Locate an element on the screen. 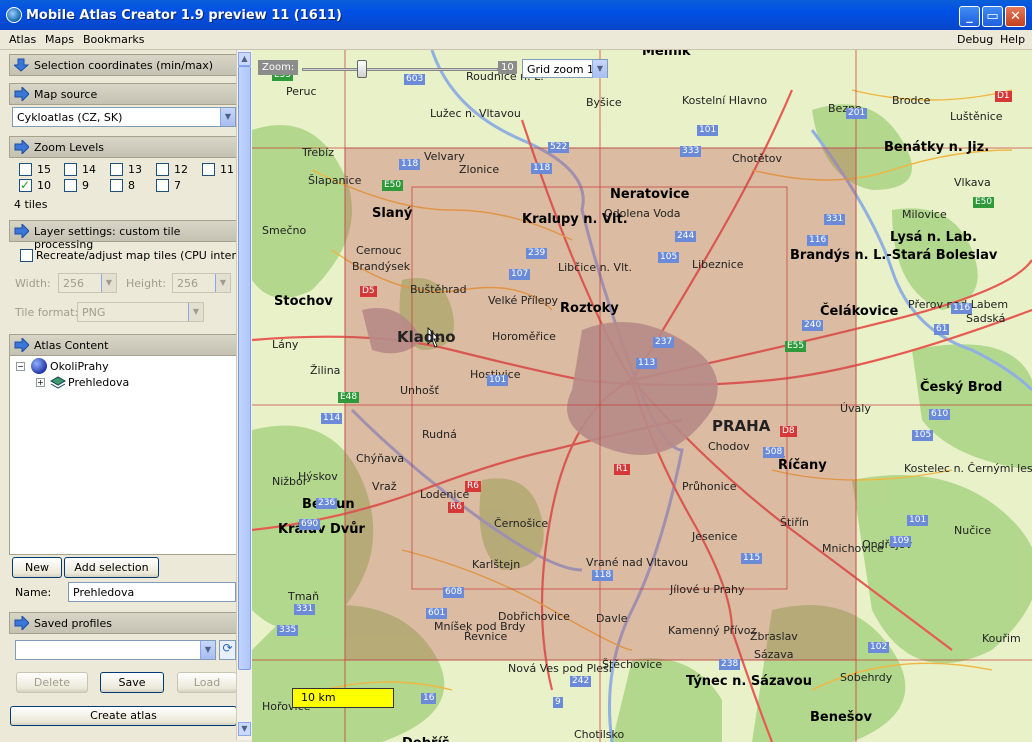  load-button: Load is located at coordinates (207, 682).